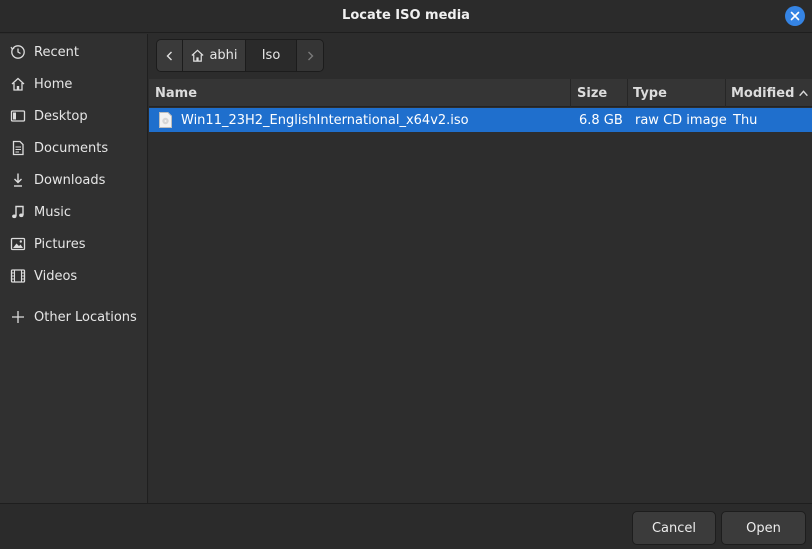 Image resolution: width=812 pixels, height=549 pixels. I want to click on path-segment-home: abhi, so click(214, 55).